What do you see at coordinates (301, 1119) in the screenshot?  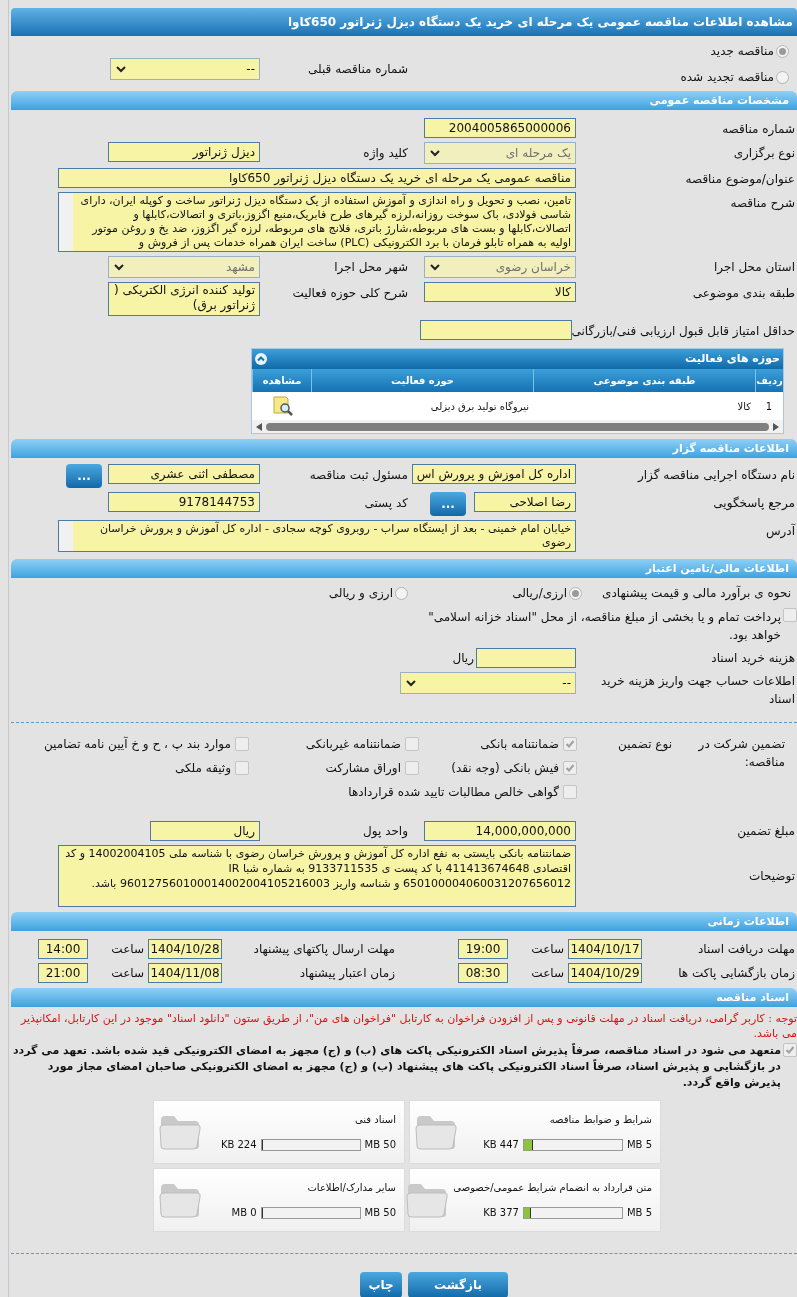 I see `document-title: اسناد فنی` at bounding box center [301, 1119].